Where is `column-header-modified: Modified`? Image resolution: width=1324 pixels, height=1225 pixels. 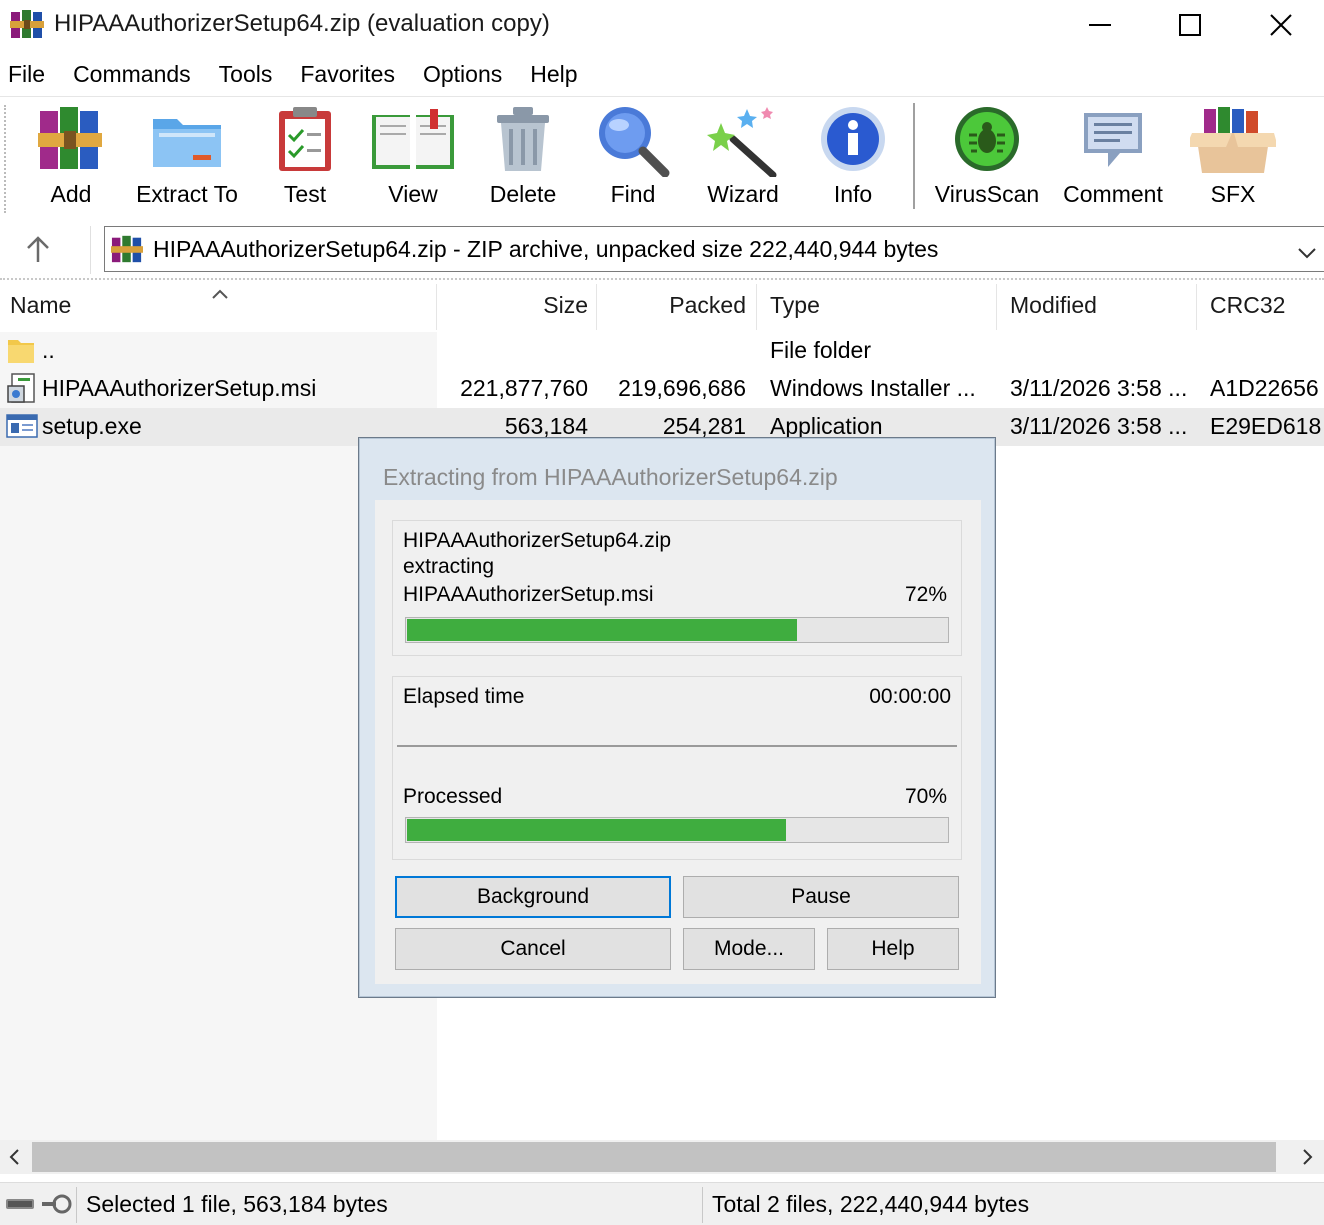 column-header-modified: Modified is located at coordinates (1053, 305).